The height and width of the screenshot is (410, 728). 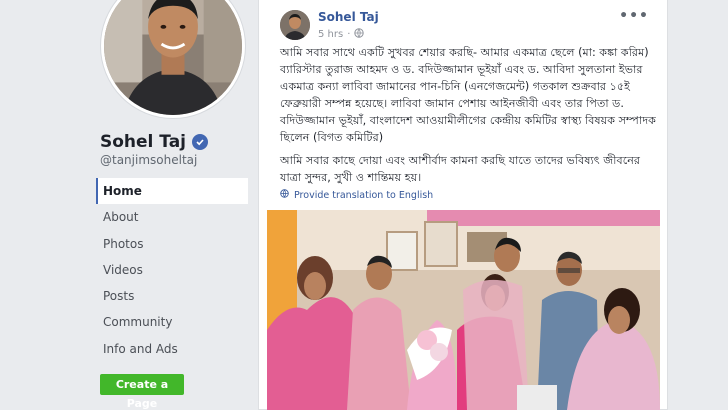 What do you see at coordinates (172, 296) in the screenshot?
I see `nav-item-posts: Posts` at bounding box center [172, 296].